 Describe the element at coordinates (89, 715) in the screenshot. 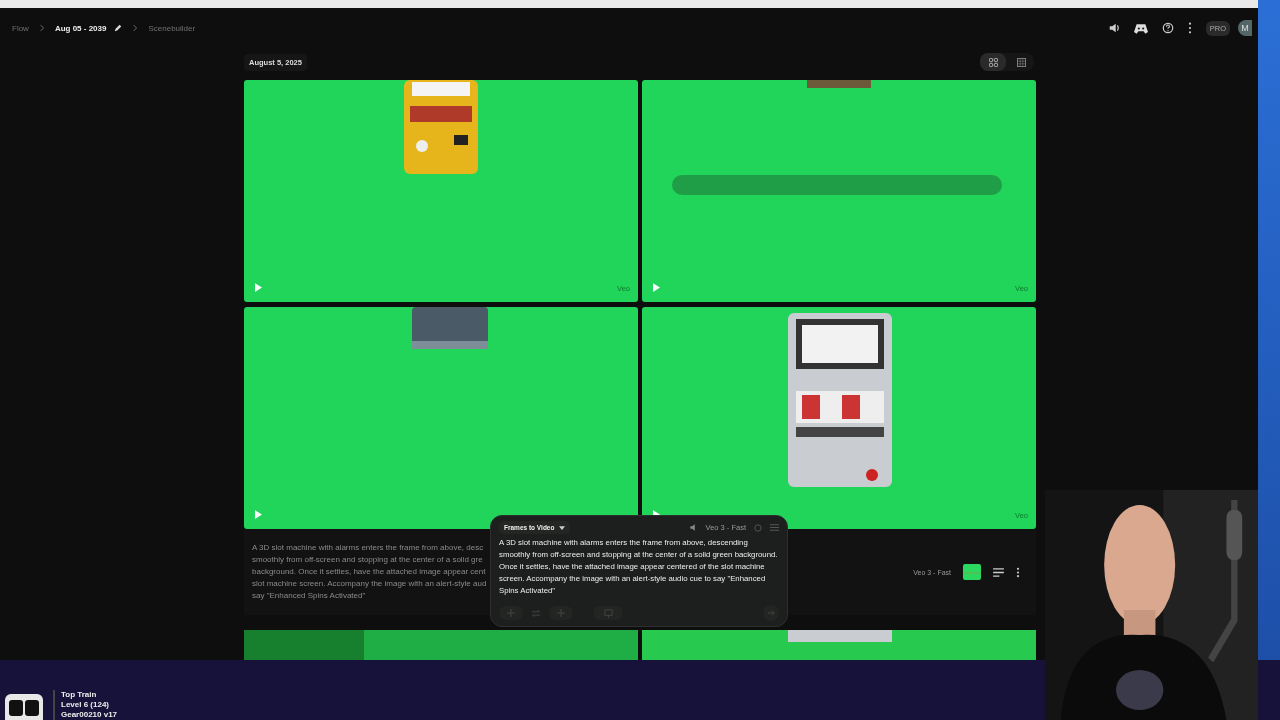

I see `overlay-text: Gear00210 v17` at that location.